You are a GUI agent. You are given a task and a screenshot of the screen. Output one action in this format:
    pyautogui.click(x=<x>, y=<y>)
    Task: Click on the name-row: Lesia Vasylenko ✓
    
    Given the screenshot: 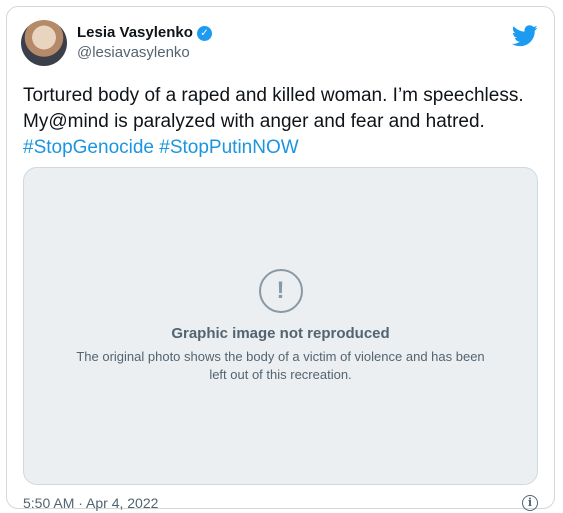 What is the action you would take?
    pyautogui.click(x=144, y=33)
    